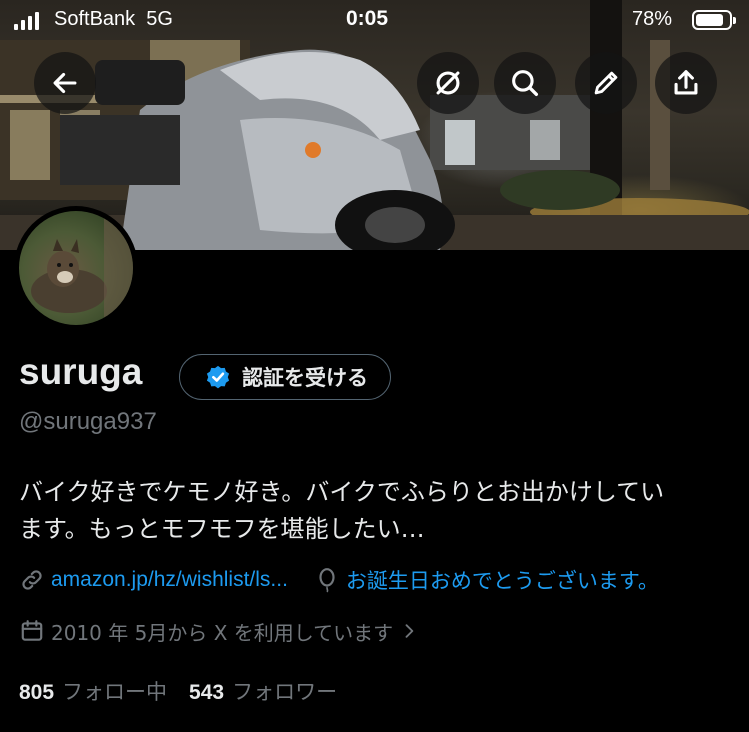  I want to click on username-handle: @suruga937, so click(88, 421).